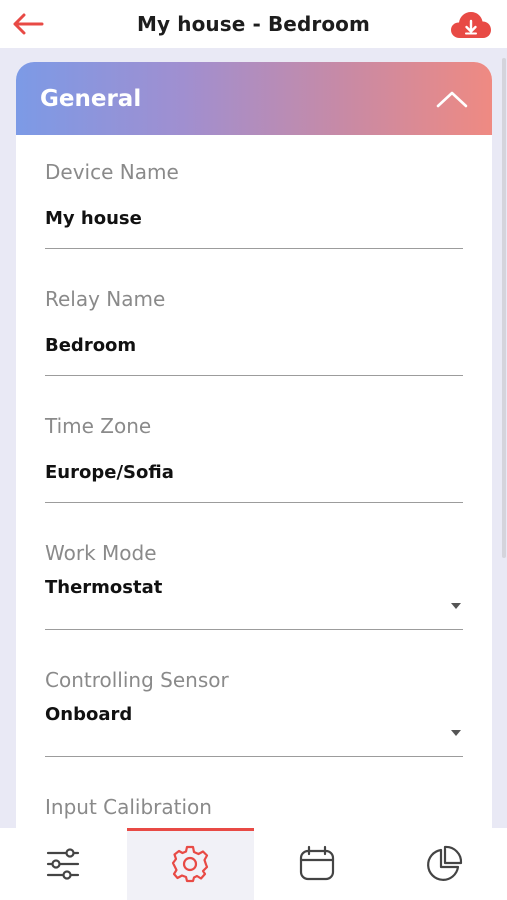 The height and width of the screenshot is (900, 507). Describe the element at coordinates (254, 248) in the screenshot. I see `device-name-underline` at that location.